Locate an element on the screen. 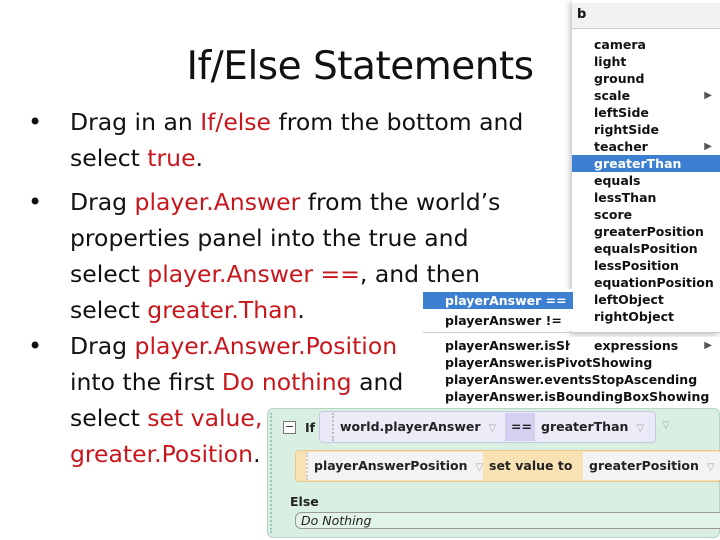 The image size is (720, 540). menu-item-lessThan: lessThan is located at coordinates (646, 197).